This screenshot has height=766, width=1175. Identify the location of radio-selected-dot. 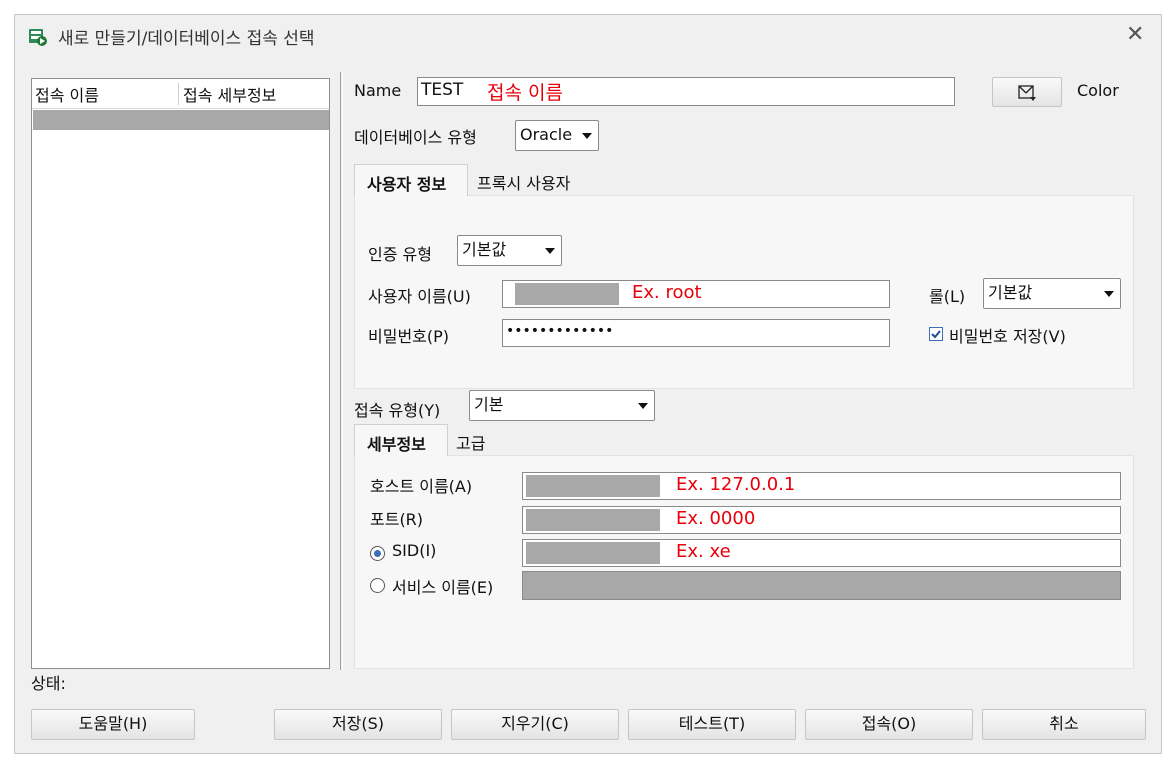
(377, 553).